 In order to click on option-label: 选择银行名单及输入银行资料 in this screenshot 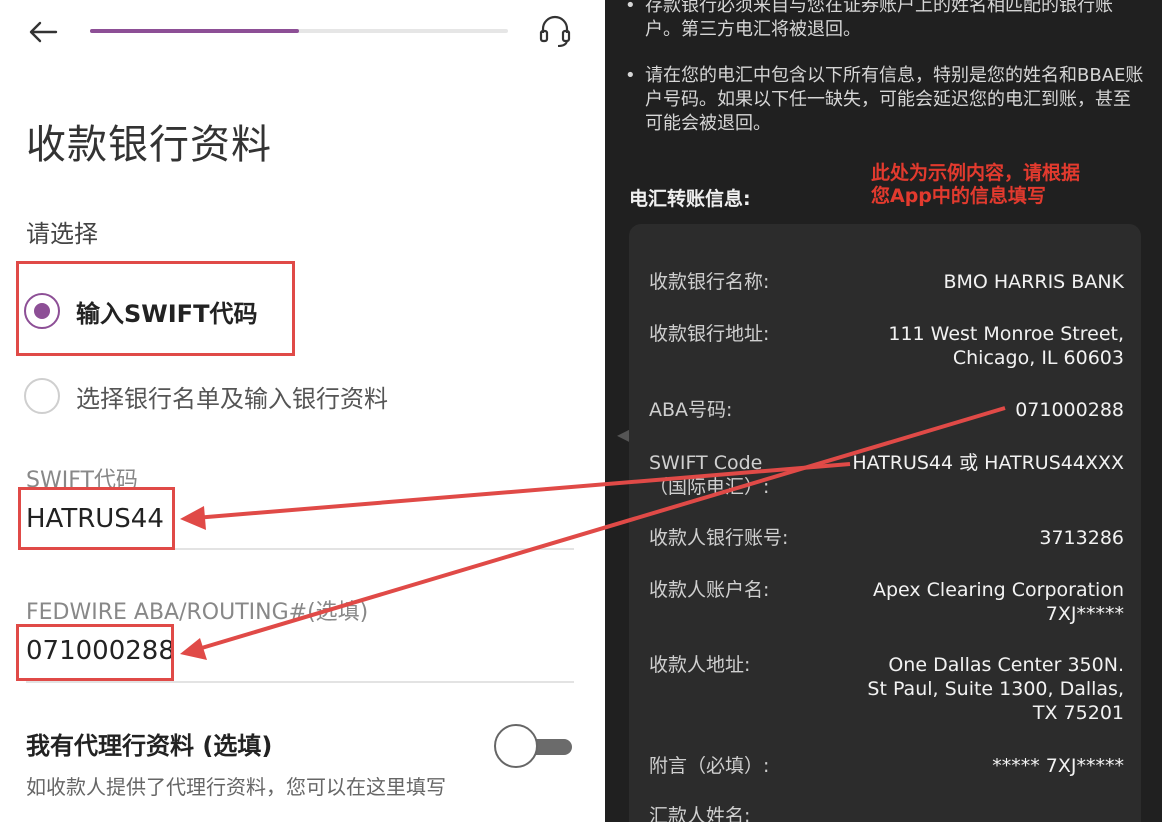, I will do `click(232, 398)`.